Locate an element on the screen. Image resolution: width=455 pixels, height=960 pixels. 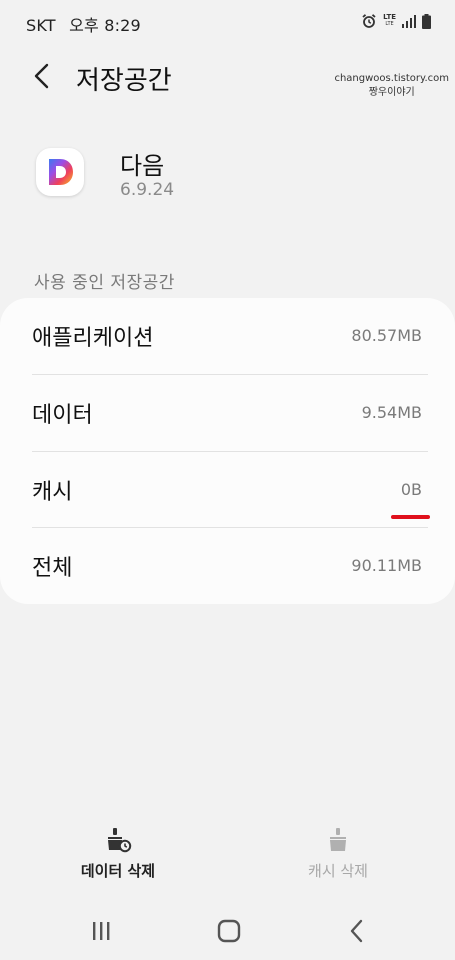
section-label: 사용 중인 저장공간 is located at coordinates (104, 283).